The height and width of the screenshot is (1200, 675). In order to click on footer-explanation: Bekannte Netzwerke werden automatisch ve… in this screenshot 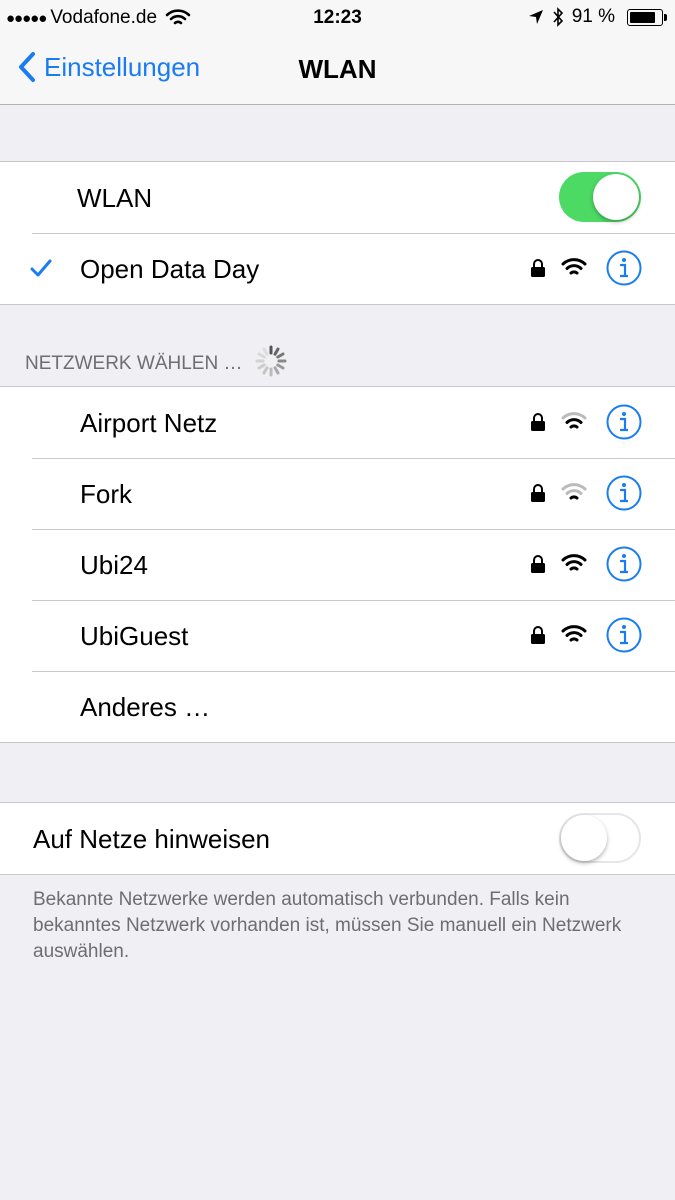, I will do `click(327, 925)`.